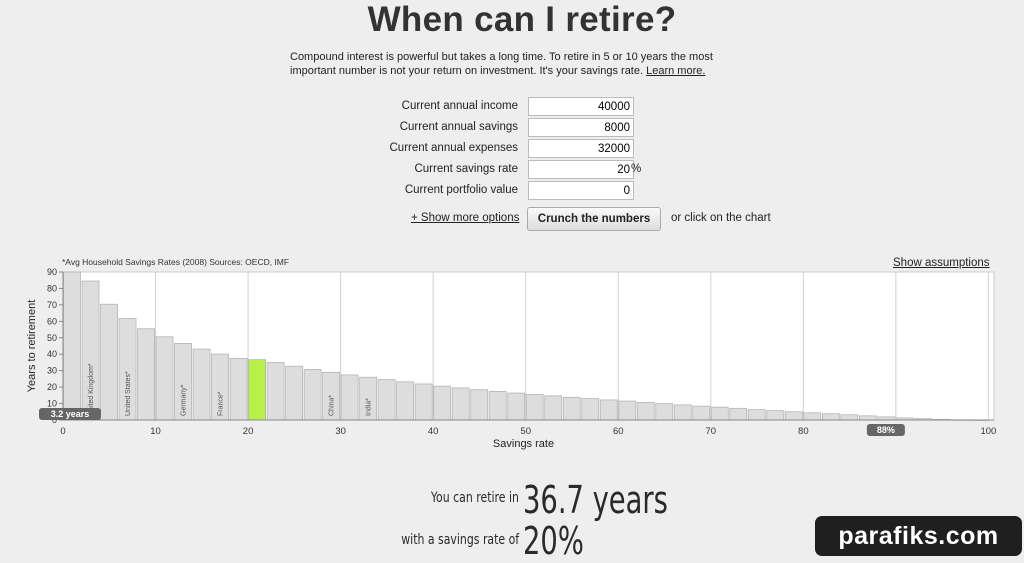  I want to click on x-tick-label: 80, so click(803, 431).